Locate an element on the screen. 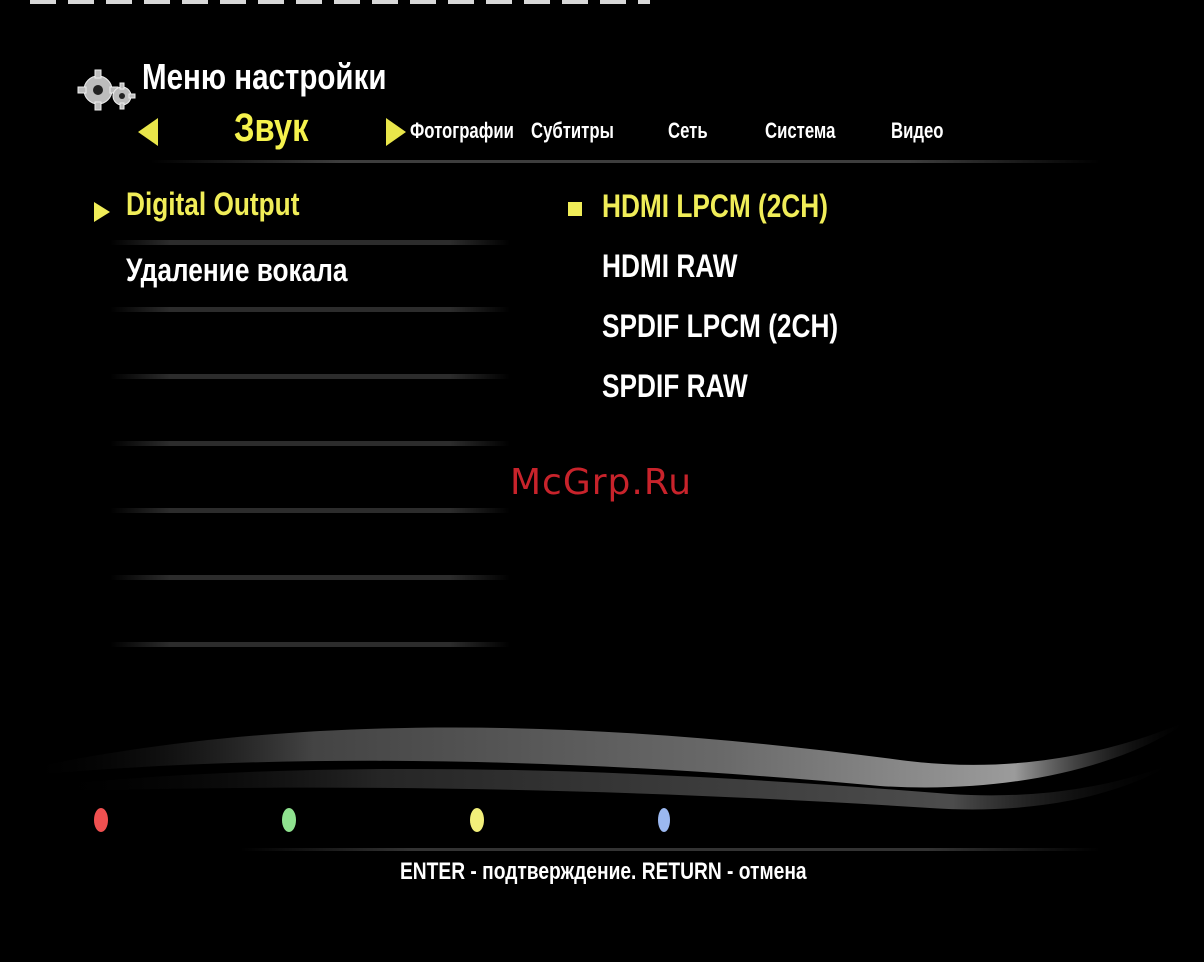 The image size is (1204, 962). decorative-swoosh is located at coordinates (605, 765).